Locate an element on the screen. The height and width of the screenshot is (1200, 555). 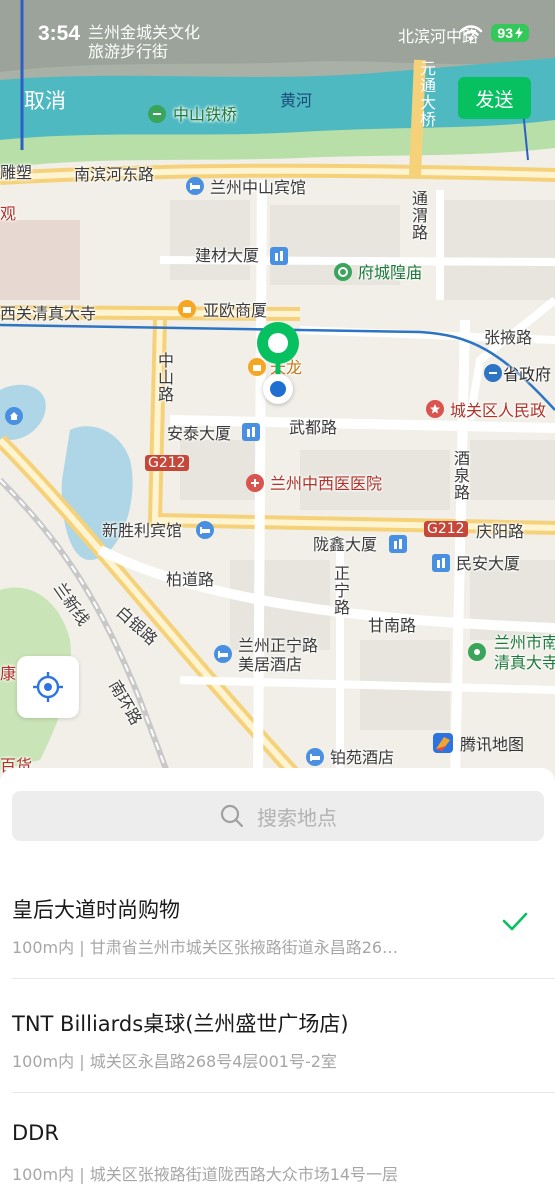
map-label: 元通大桥 is located at coordinates (426, 94).